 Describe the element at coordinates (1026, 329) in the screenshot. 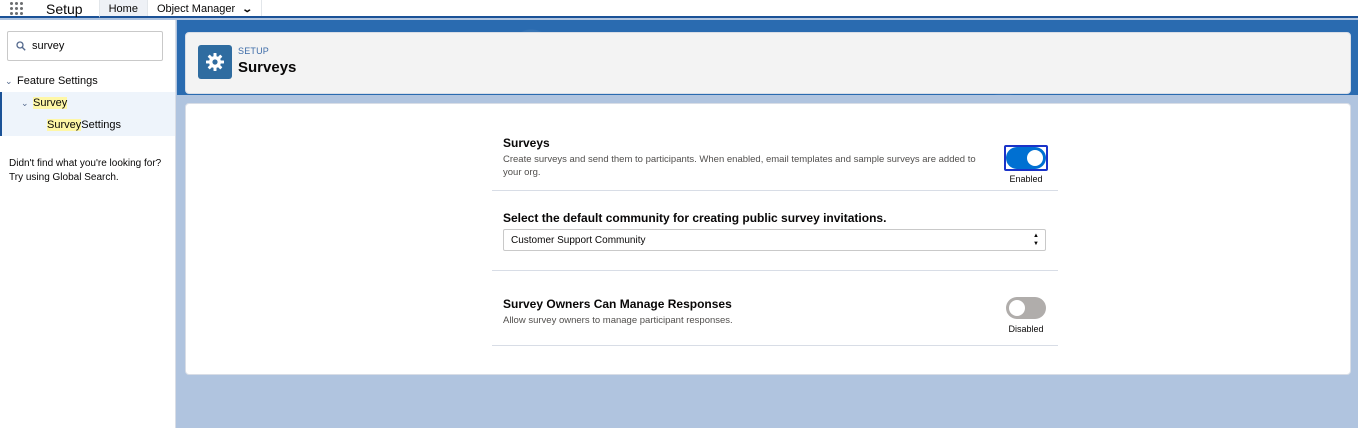

I see `toggle-state-label: Disabled` at that location.